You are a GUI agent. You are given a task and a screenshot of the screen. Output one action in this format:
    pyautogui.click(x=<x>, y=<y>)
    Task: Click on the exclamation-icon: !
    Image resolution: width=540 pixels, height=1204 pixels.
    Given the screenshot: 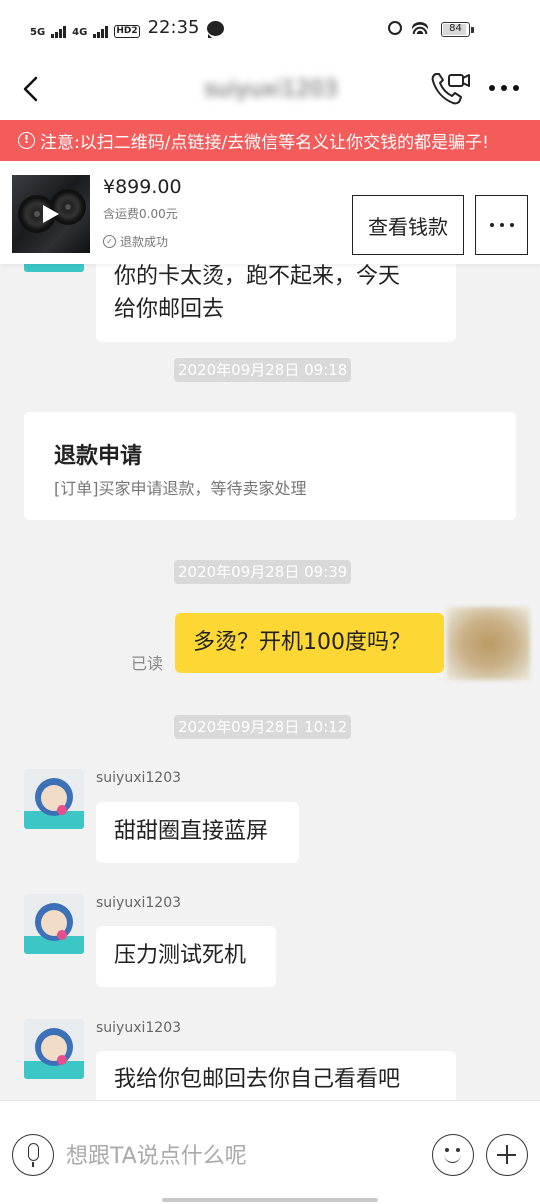 What is the action you would take?
    pyautogui.click(x=26, y=140)
    